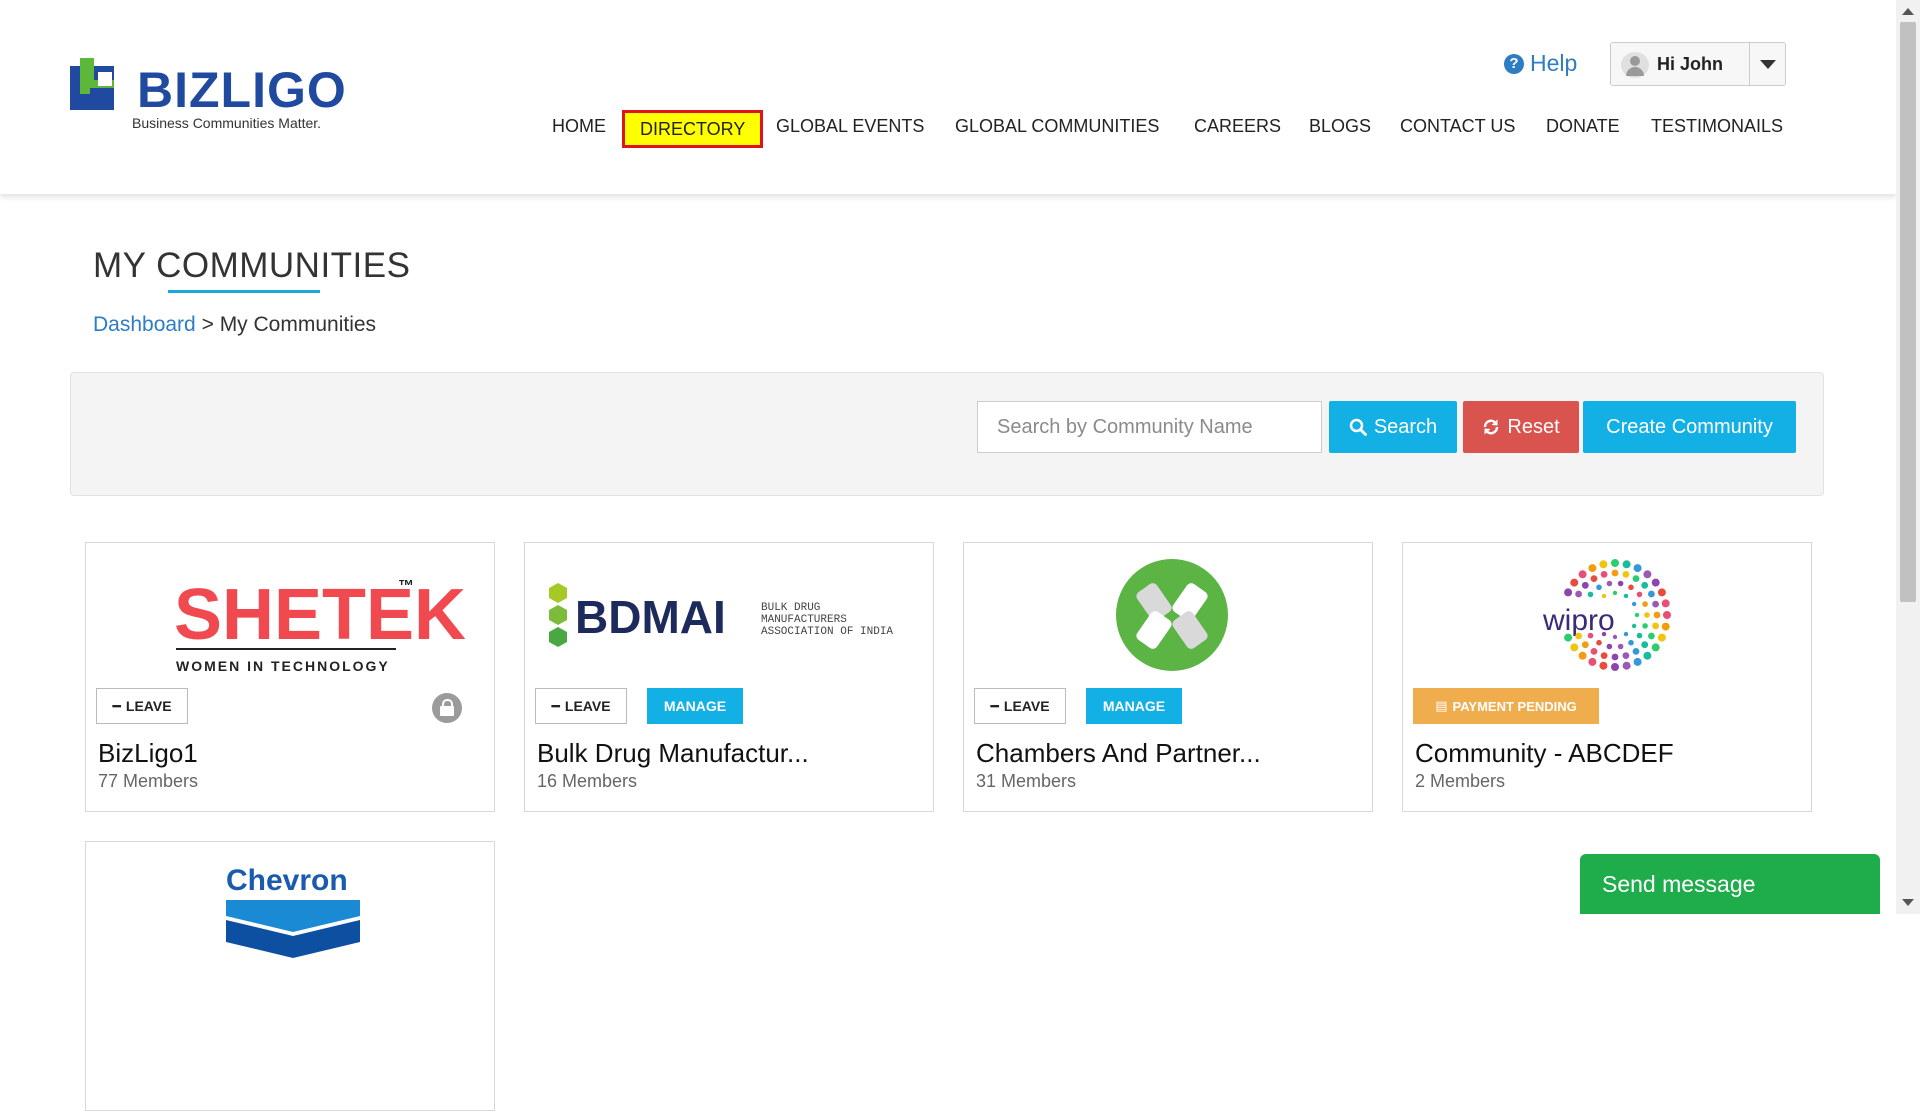 The height and width of the screenshot is (1111, 1920). What do you see at coordinates (1606, 615) in the screenshot?
I see `wipro-logo: wipro` at bounding box center [1606, 615].